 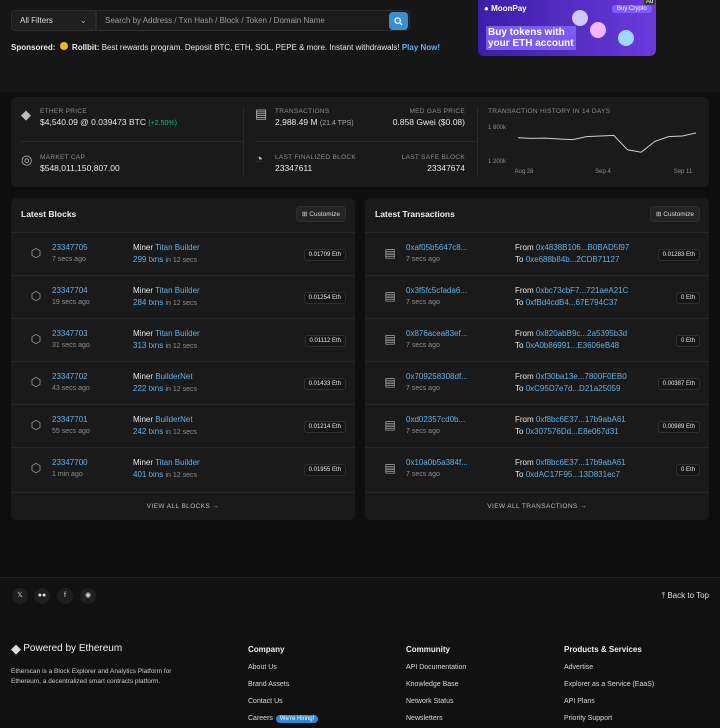 I want to click on sponsor-play-link: Play Now!, so click(x=421, y=47).